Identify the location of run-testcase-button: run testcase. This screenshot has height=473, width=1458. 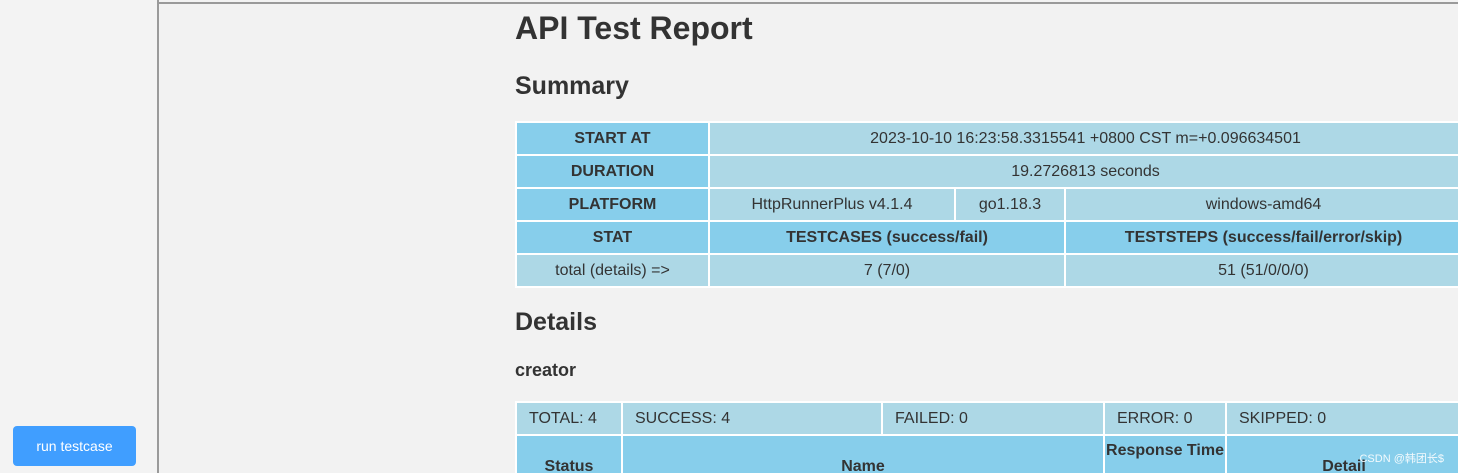
(74, 446).